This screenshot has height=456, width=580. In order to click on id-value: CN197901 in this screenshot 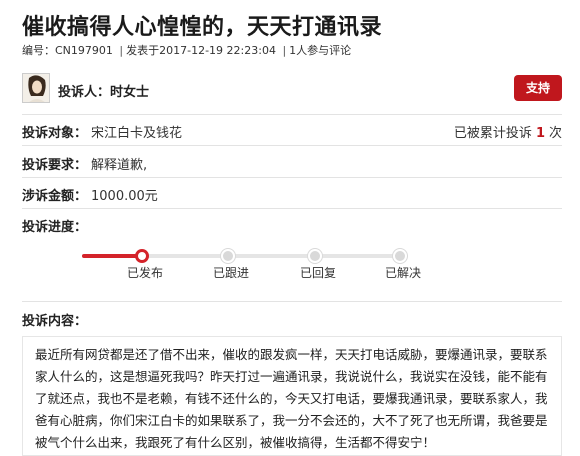, I will do `click(84, 50)`.